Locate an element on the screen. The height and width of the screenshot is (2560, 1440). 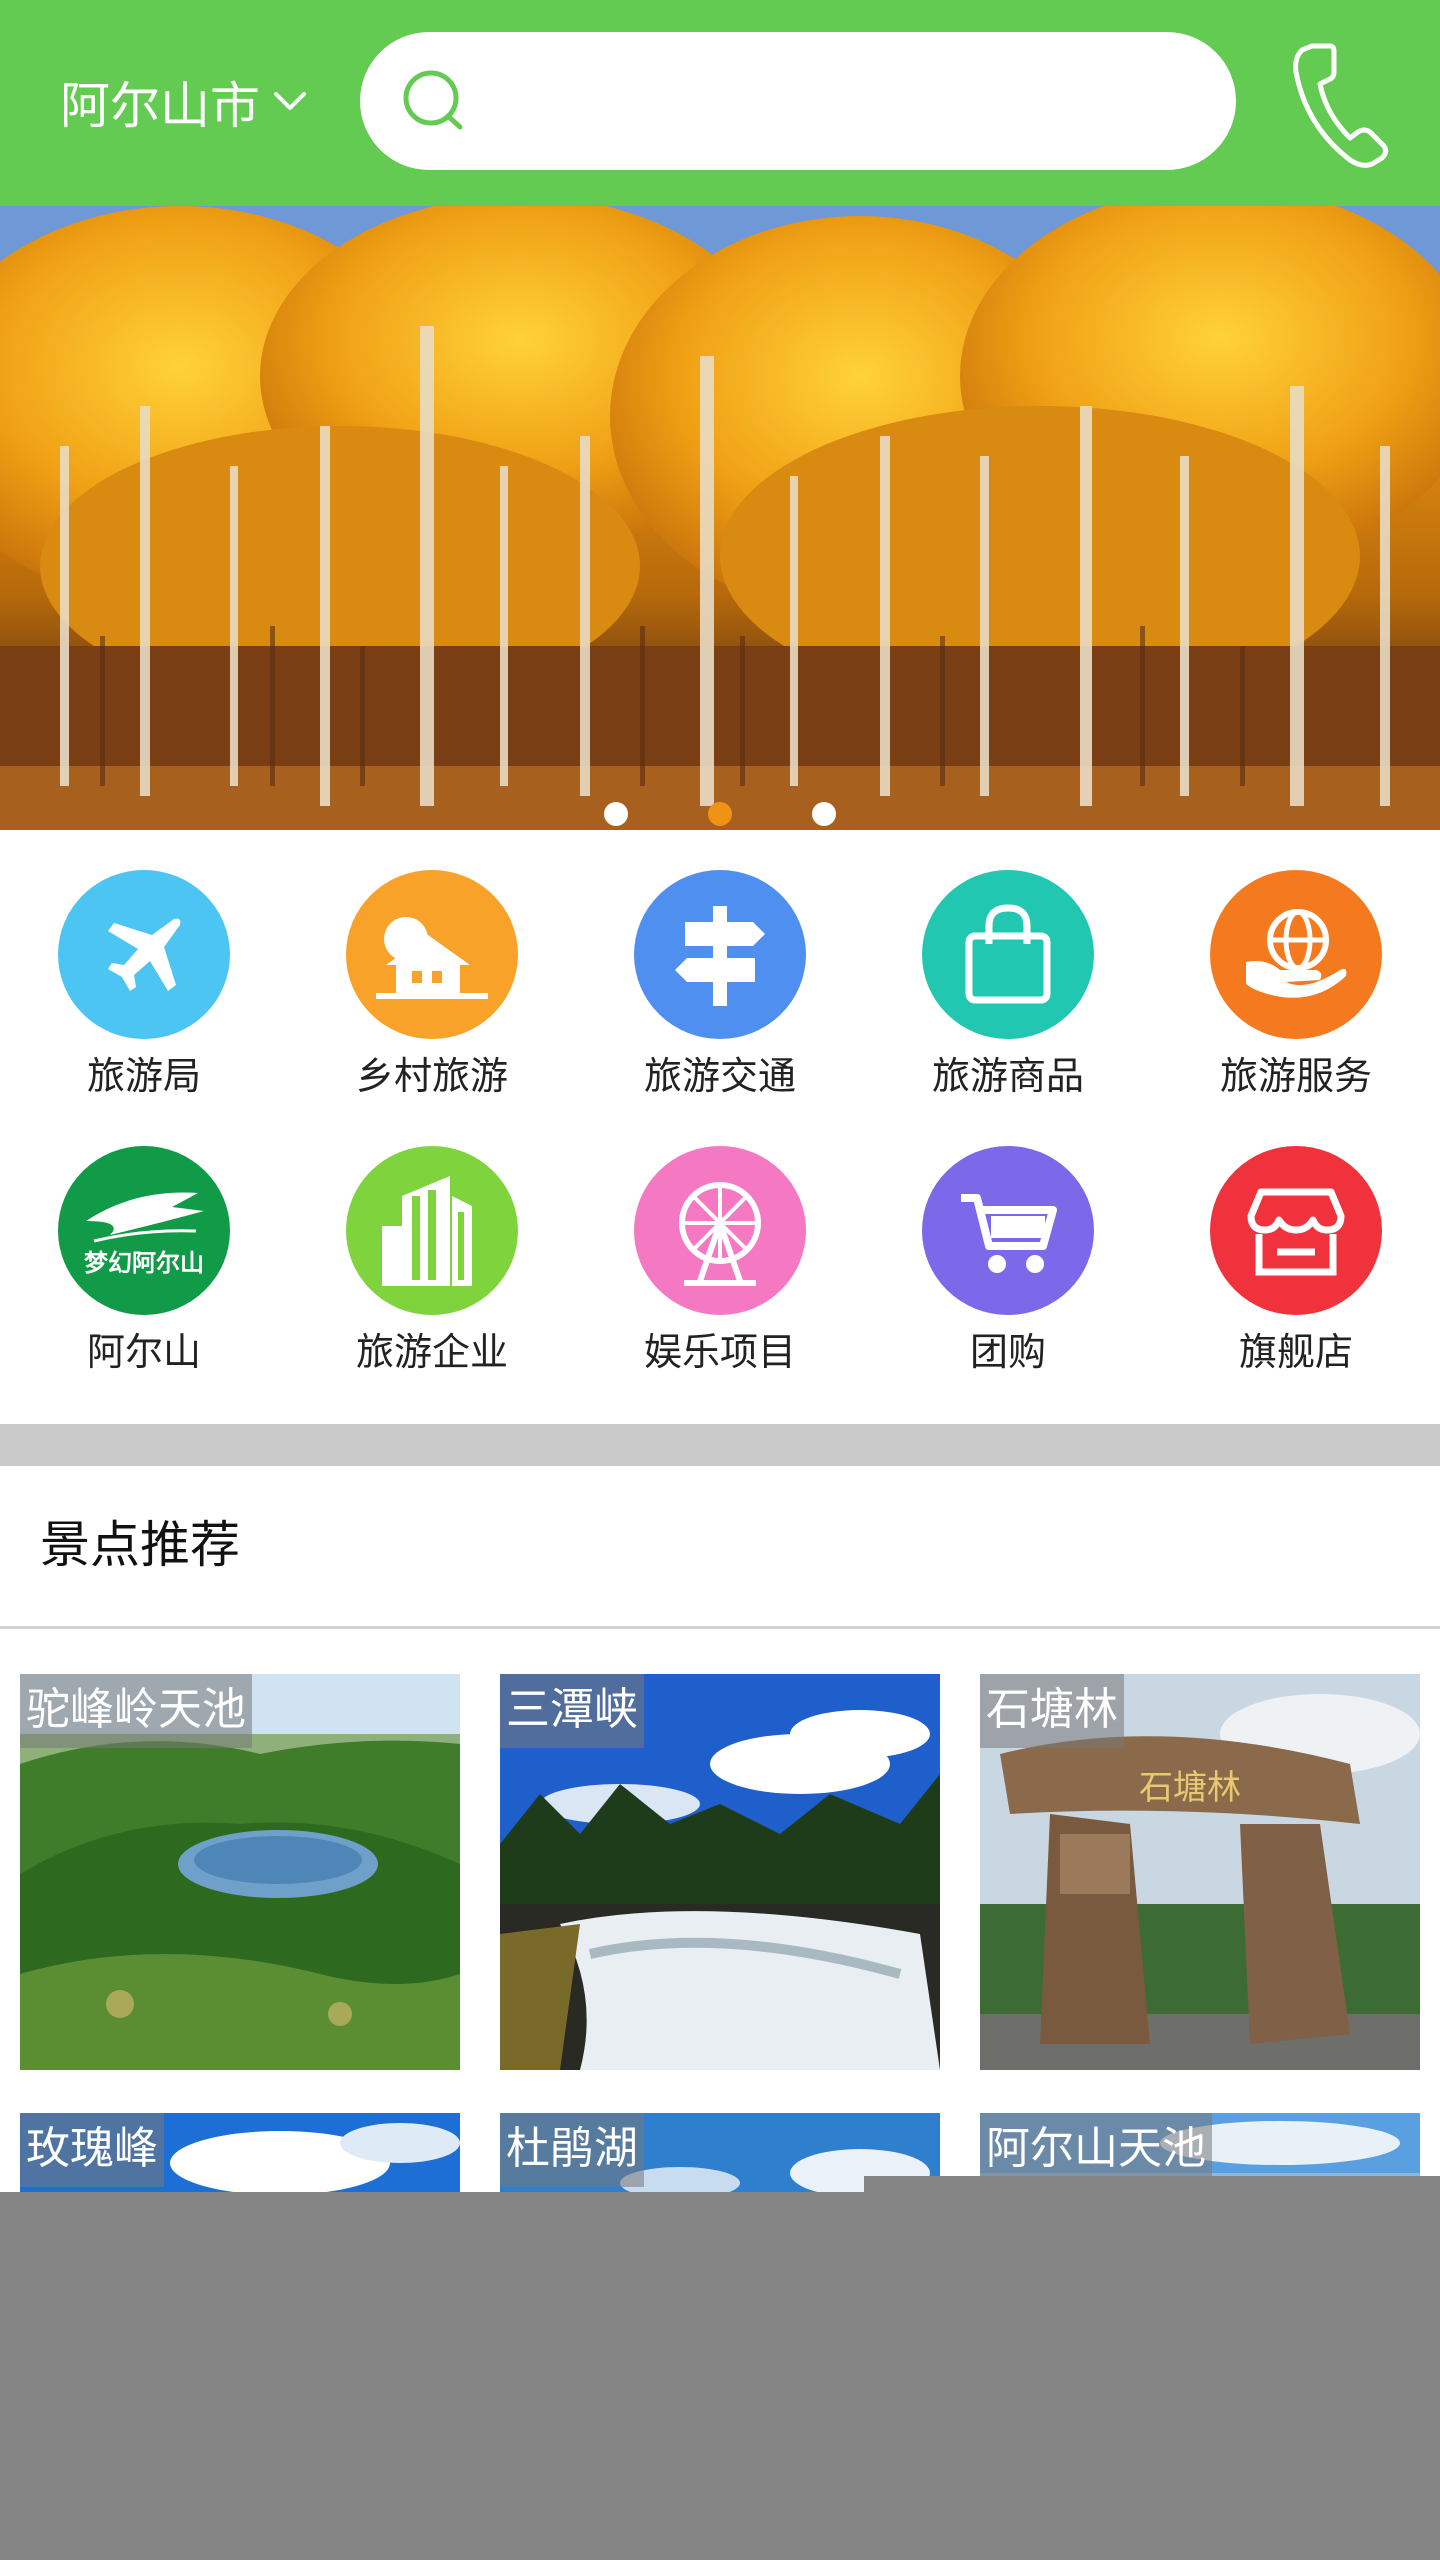
signpost-icon is located at coordinates (720, 954).